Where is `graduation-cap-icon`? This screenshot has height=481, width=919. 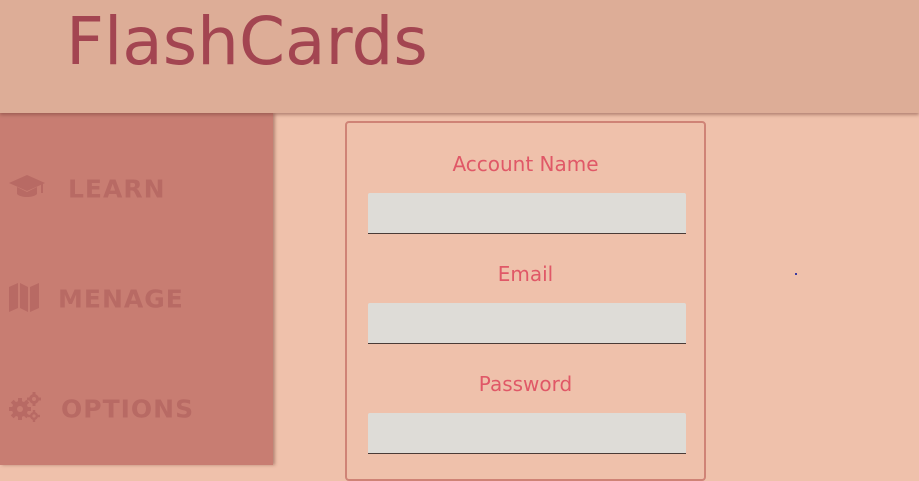
graduation-cap-icon is located at coordinates (27, 189).